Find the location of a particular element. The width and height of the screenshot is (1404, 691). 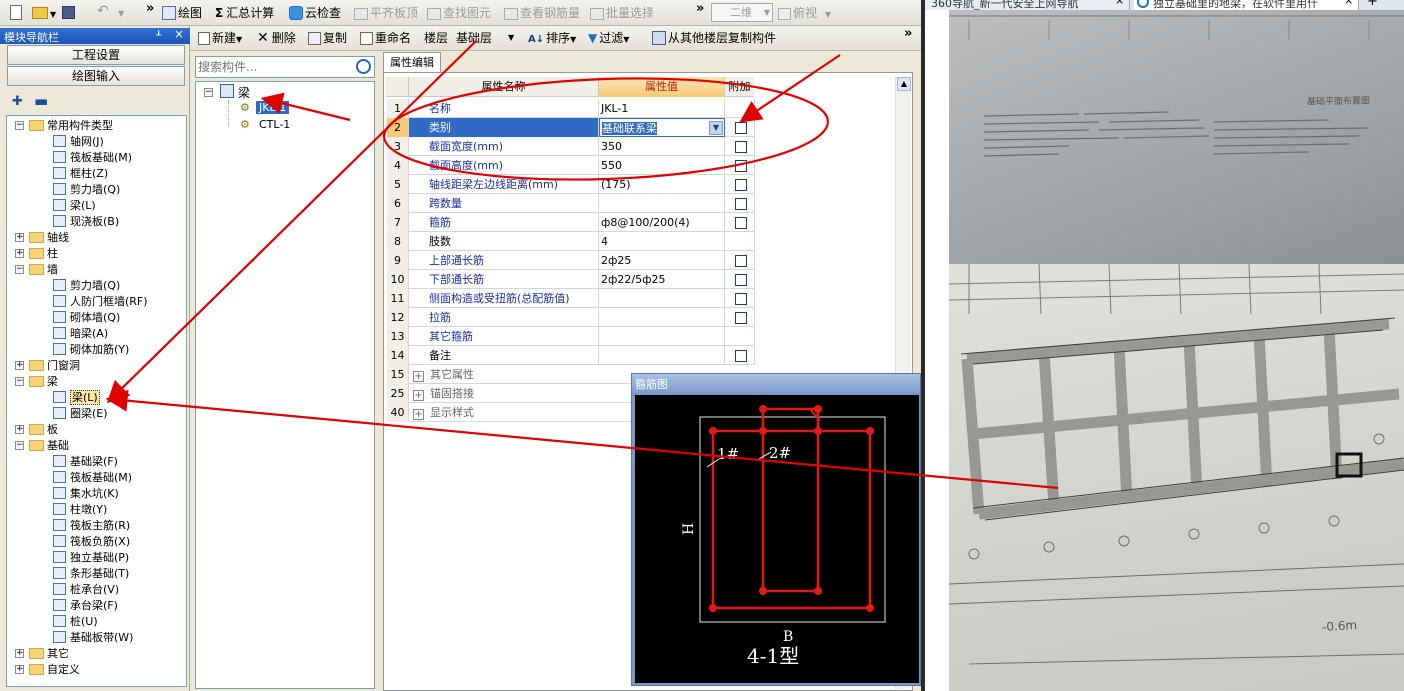

nav-tree-item: 暗梁(A) is located at coordinates (57, 334).